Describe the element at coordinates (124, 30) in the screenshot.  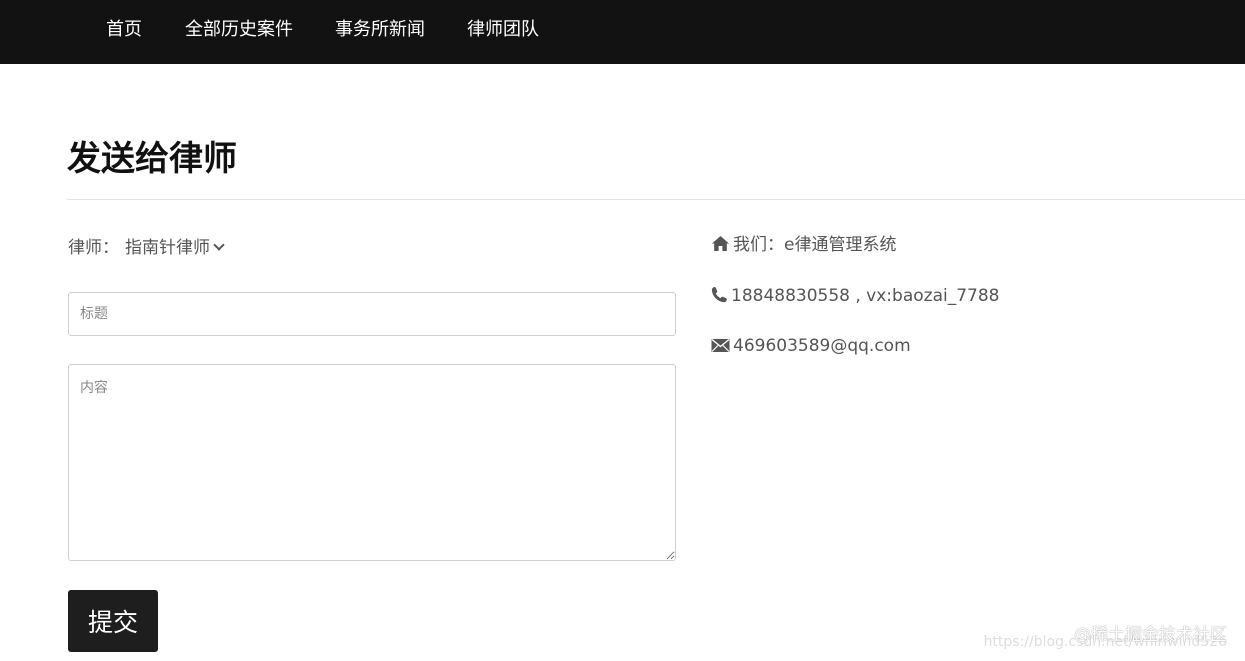
I see `nav-item-home: 首页` at that location.